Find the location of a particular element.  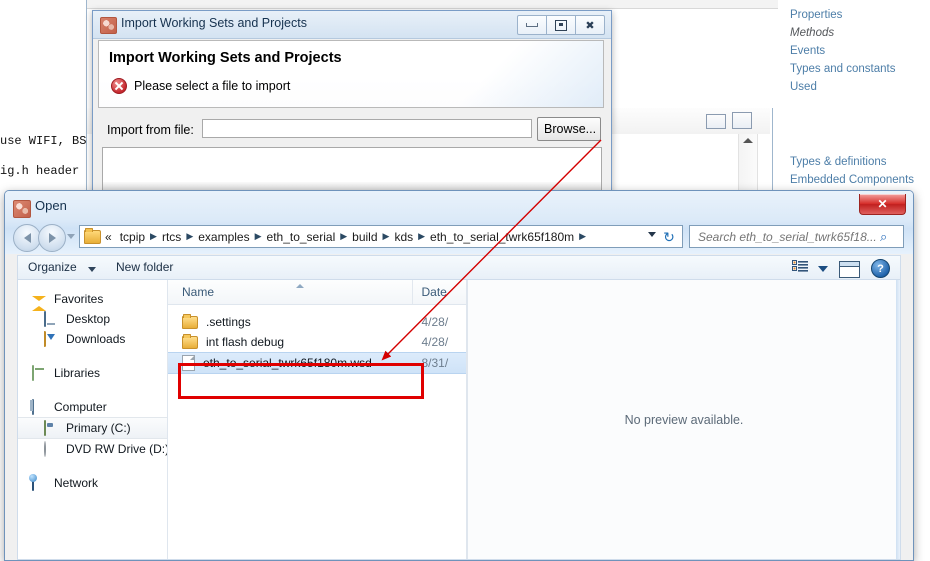

scroll-up-arrow-icon is located at coordinates (748, 140).